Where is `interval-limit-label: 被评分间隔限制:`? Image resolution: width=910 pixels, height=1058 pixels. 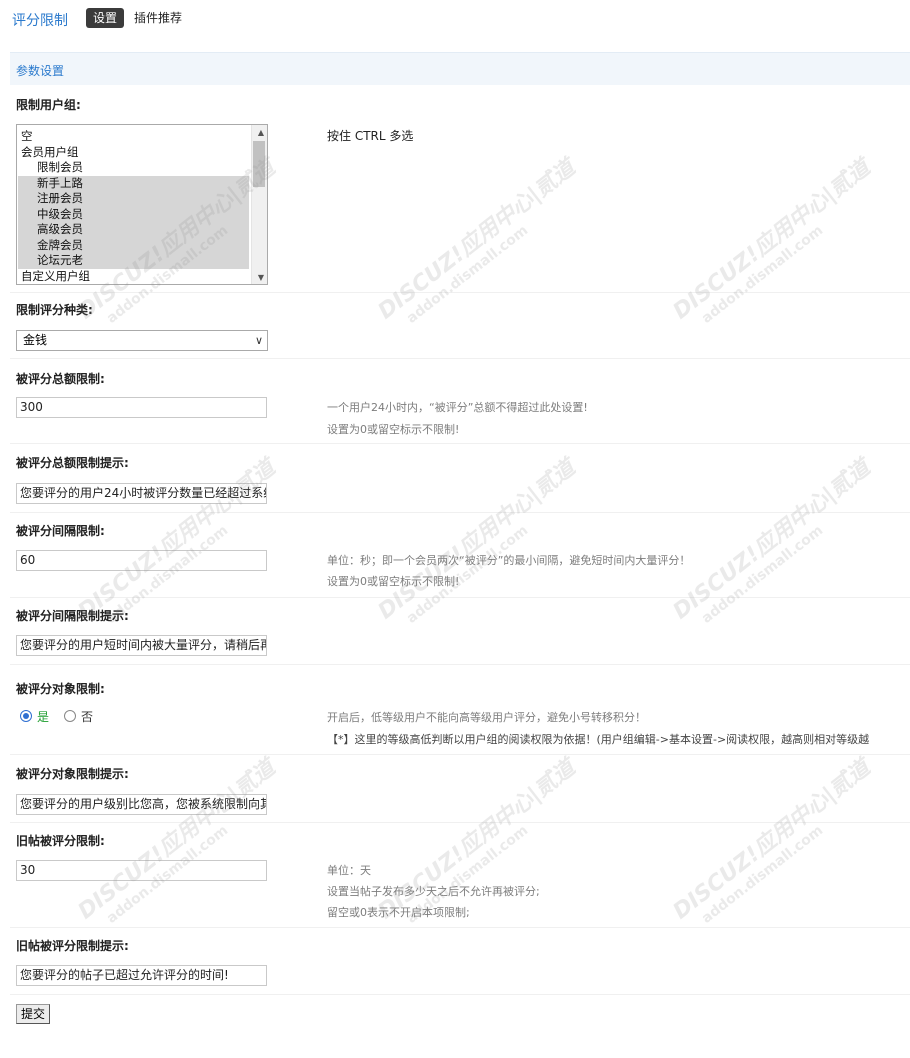 interval-limit-label: 被评分间隔限制: is located at coordinates (60, 531).